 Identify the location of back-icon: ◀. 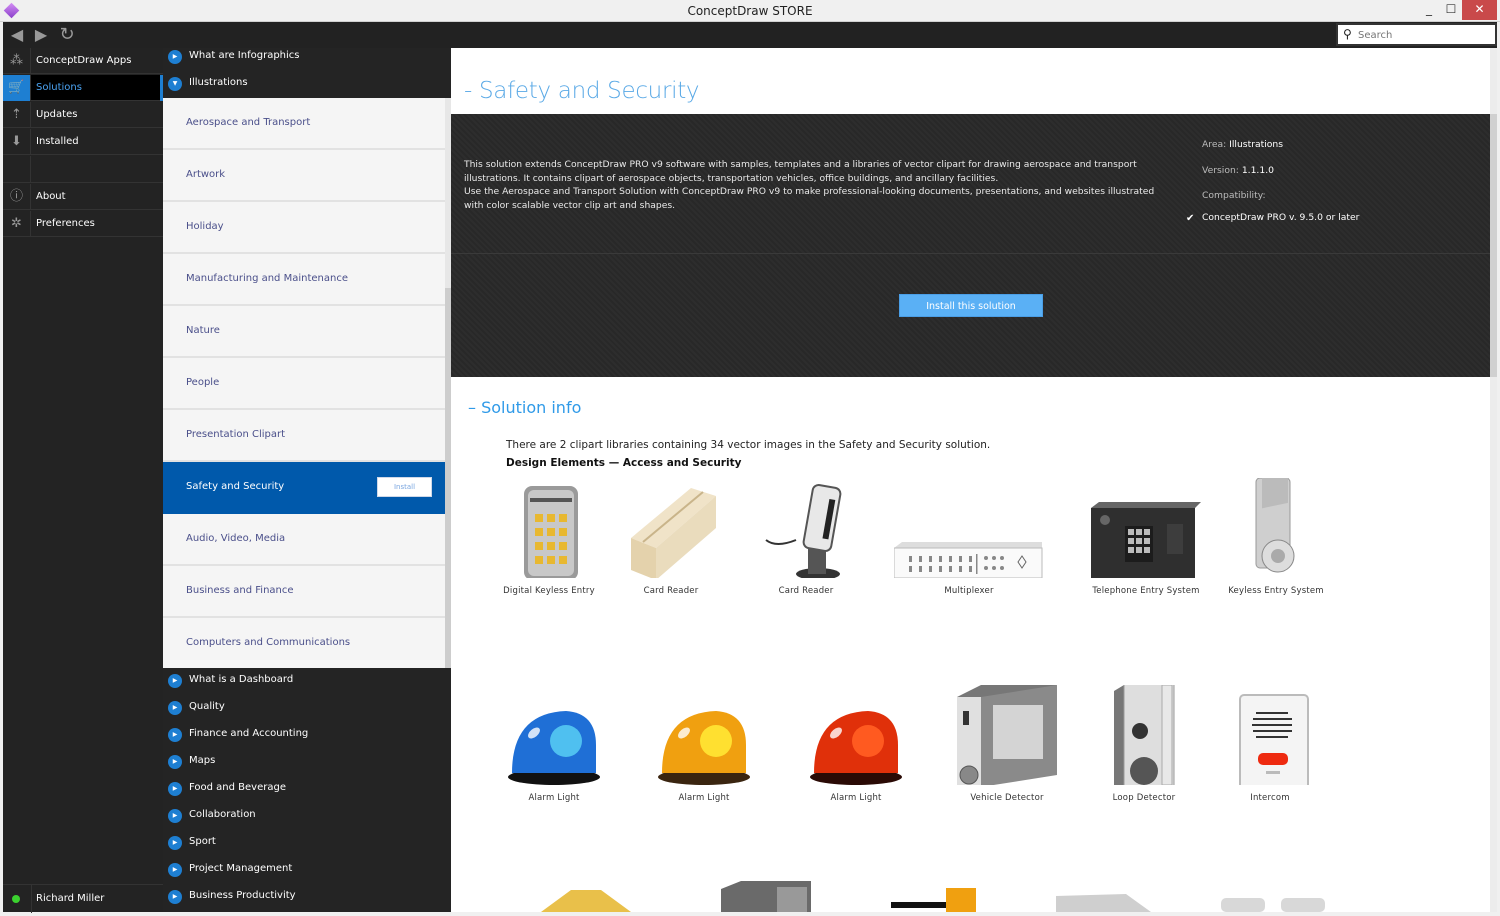
(17, 35).